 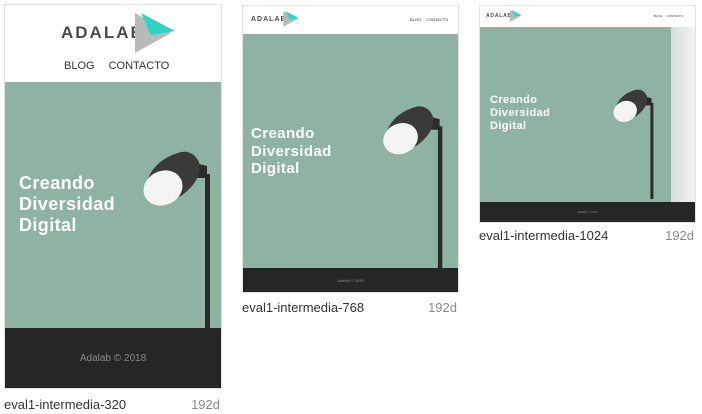 I want to click on screenshot-name: eval1-intermedia-1024, so click(x=543, y=235).